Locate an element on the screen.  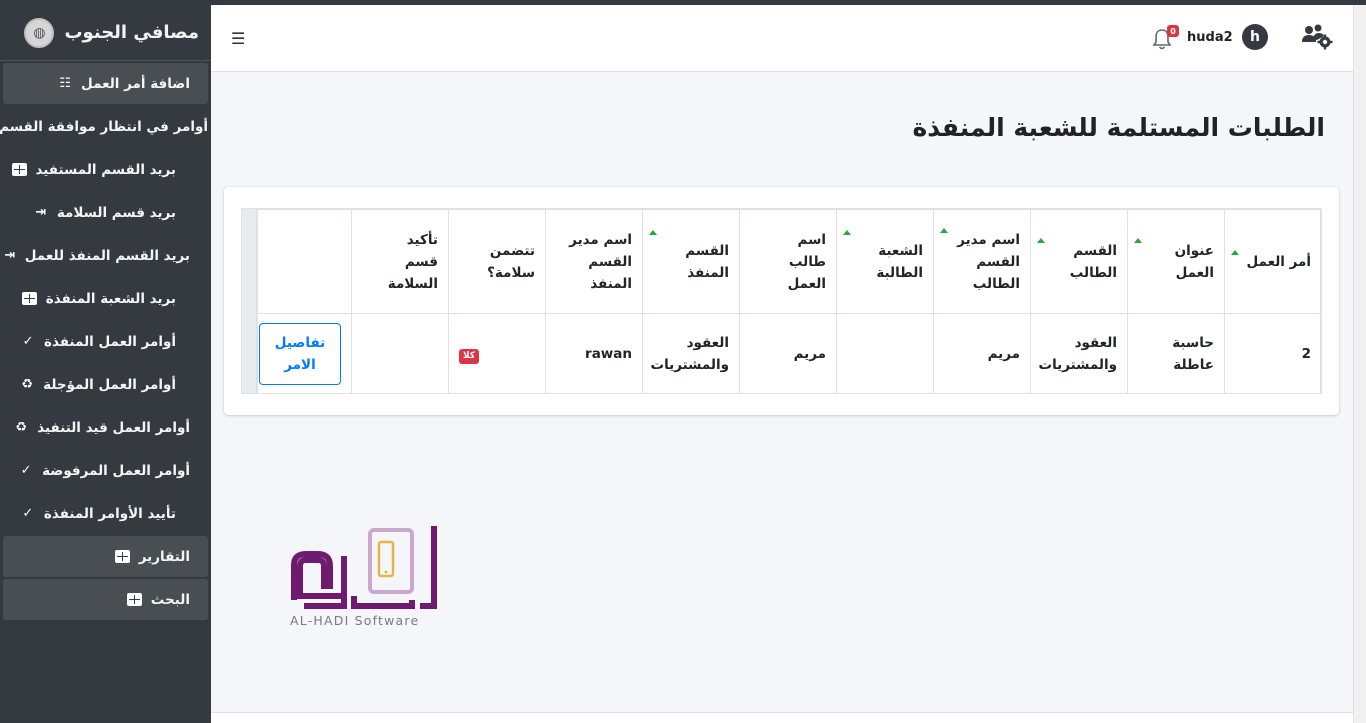
cell-actions: تفاصيل الامر is located at coordinates (304, 353).